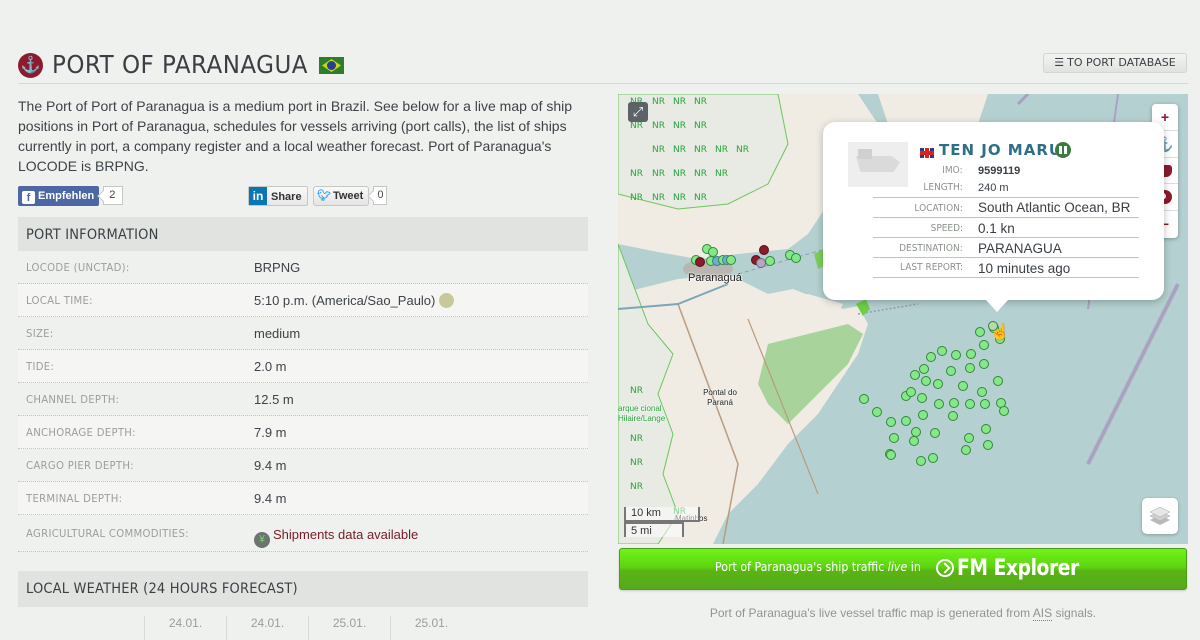 Image resolution: width=1200 pixels, height=640 pixels. What do you see at coordinates (720, 397) in the screenshot?
I see `place-label-pontal-do-parana: Pontal do Paraná` at bounding box center [720, 397].